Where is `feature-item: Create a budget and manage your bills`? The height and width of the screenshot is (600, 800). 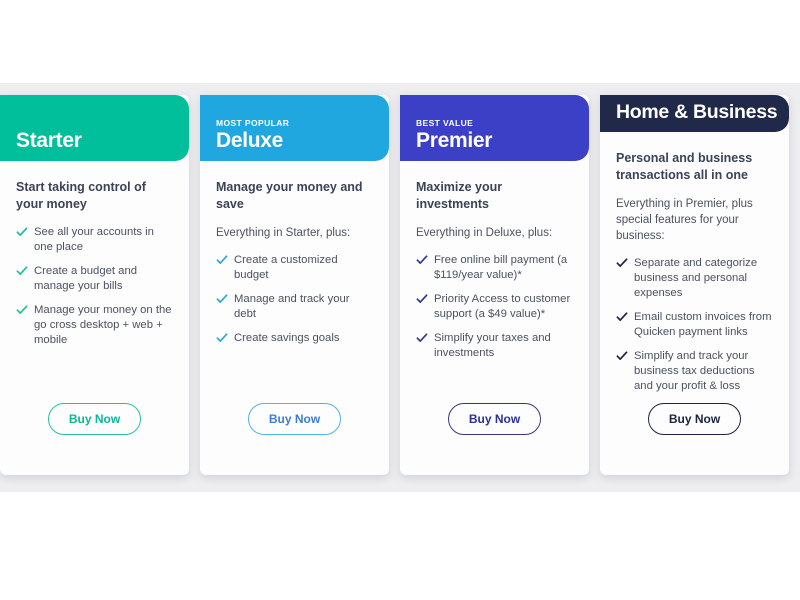
feature-item: Create a budget and manage your bills is located at coordinates (94, 279).